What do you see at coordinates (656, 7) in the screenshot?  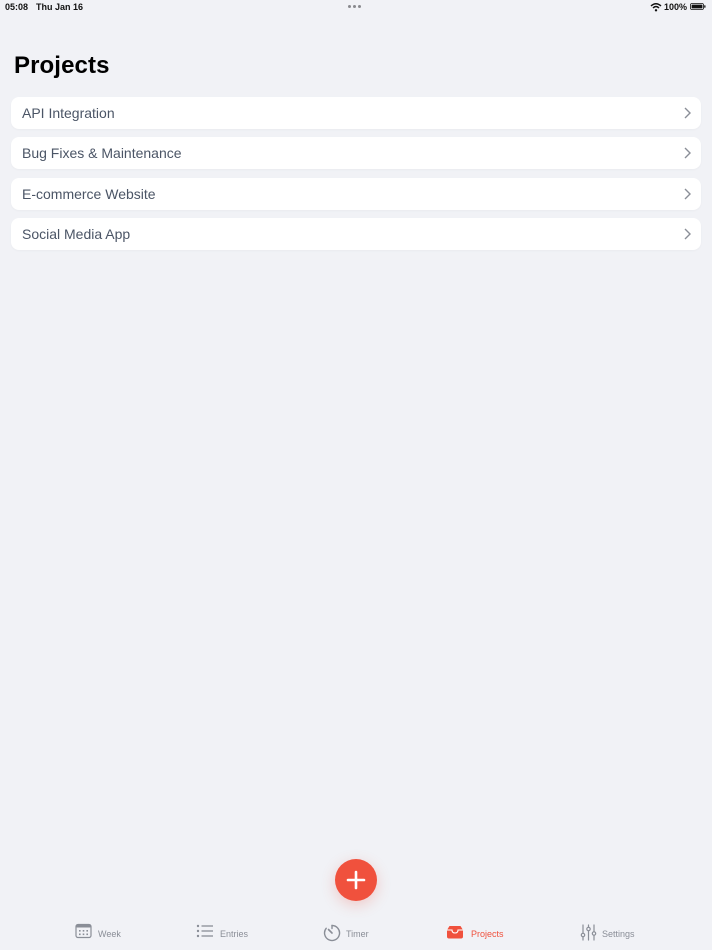 I see `wifi-icon` at bounding box center [656, 7].